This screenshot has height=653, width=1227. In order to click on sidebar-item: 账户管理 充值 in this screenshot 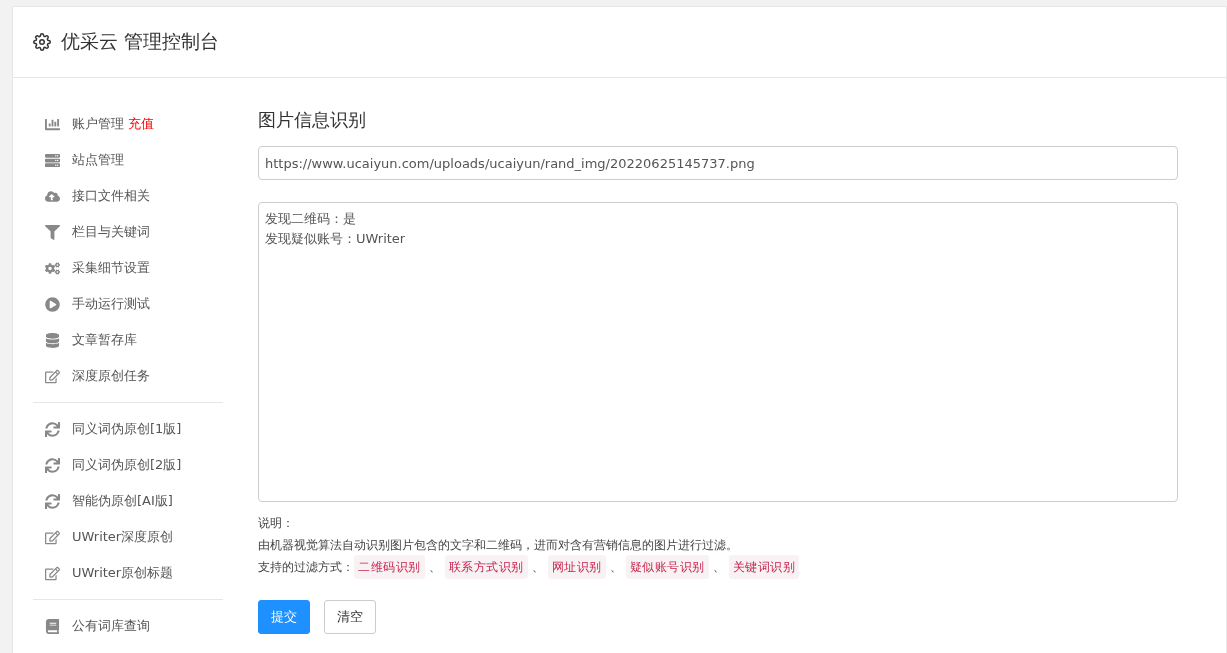, I will do `click(128, 124)`.